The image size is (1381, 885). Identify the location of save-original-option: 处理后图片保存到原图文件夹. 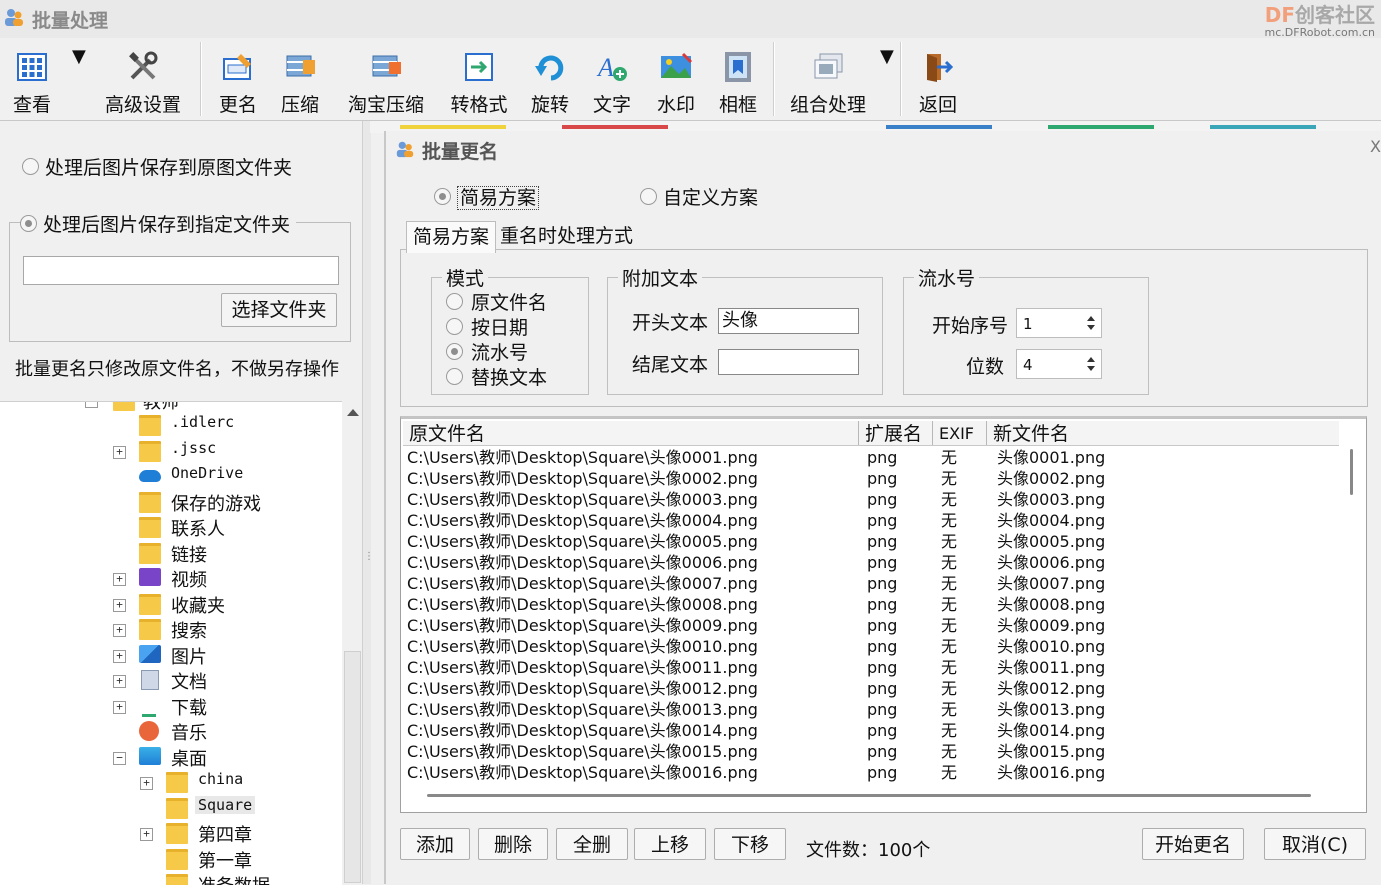
(157, 166).